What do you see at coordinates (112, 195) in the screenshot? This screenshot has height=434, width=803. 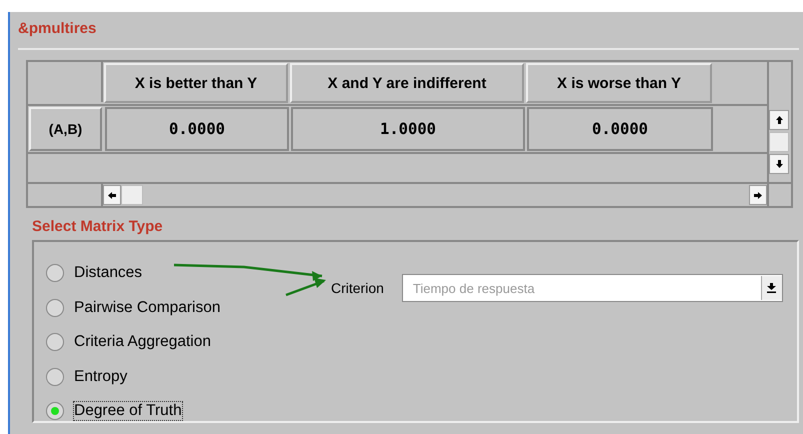 I see `left-arrow-icon` at bounding box center [112, 195].